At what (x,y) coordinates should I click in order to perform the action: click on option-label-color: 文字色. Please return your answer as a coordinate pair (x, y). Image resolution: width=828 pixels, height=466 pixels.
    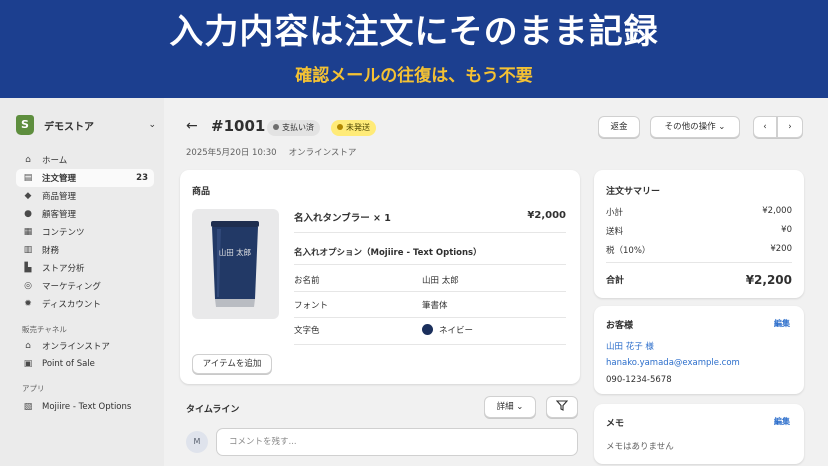
    Looking at the image, I should click on (307, 331).